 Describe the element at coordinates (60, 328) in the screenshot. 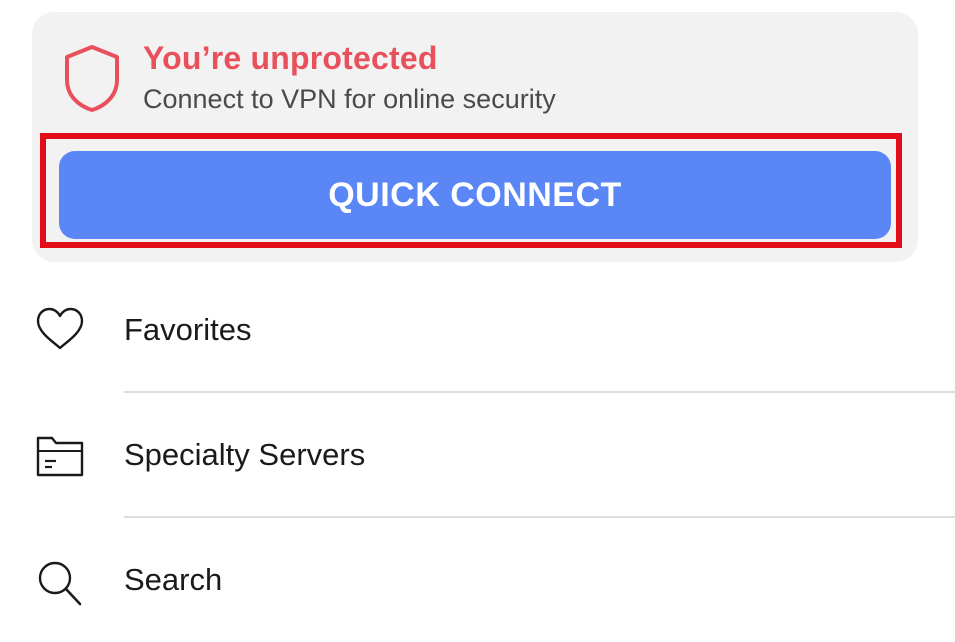

I see `heart-icon` at that location.